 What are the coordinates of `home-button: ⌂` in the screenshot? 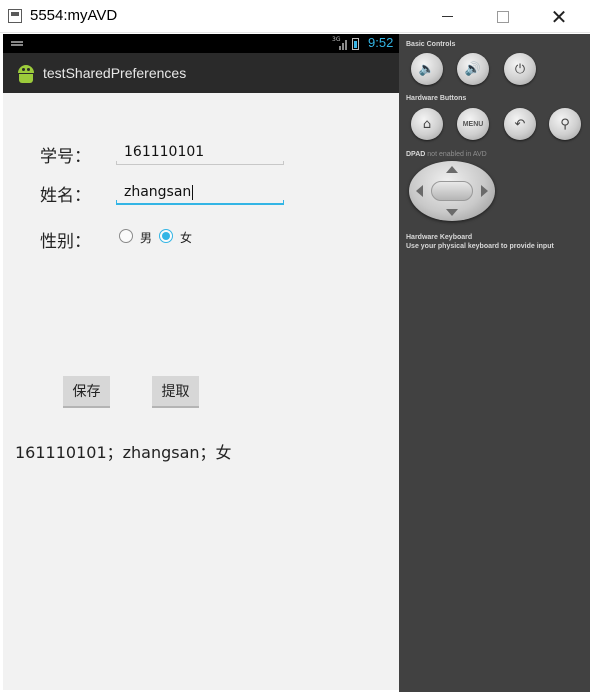 It's located at (427, 124).